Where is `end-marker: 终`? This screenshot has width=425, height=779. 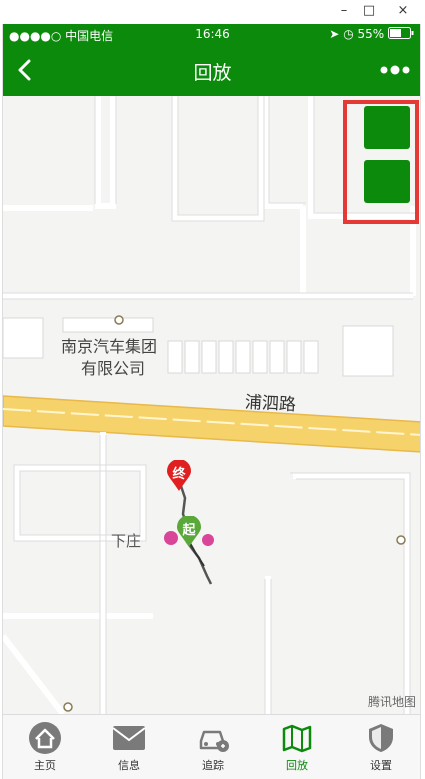
end-marker: 终 is located at coordinates (179, 476).